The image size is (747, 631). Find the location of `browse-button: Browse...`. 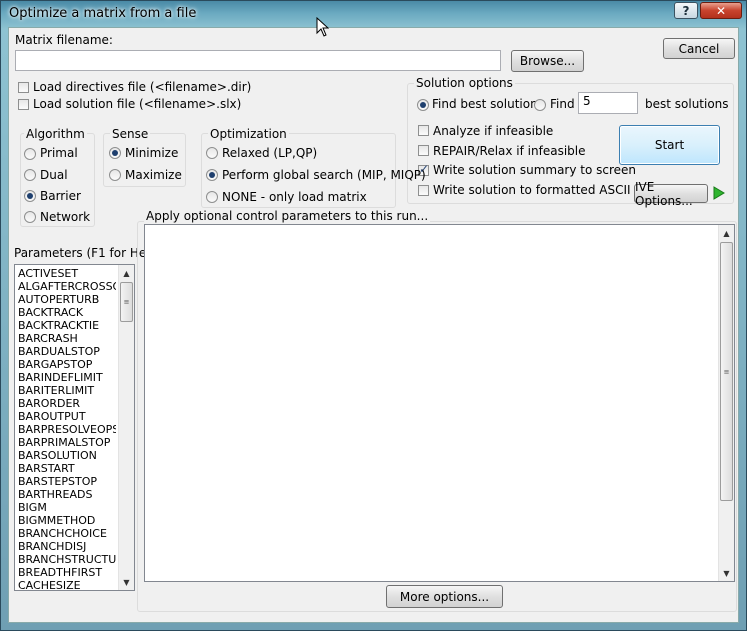

browse-button: Browse... is located at coordinates (547, 61).